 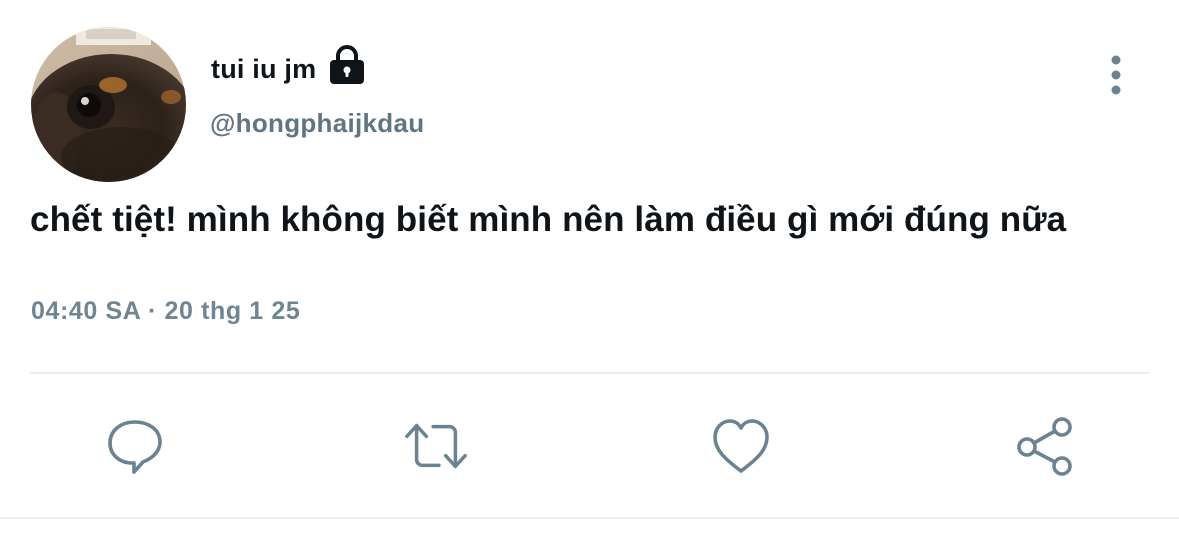 What do you see at coordinates (1116, 76) in the screenshot?
I see `more-vertical-icon` at bounding box center [1116, 76].